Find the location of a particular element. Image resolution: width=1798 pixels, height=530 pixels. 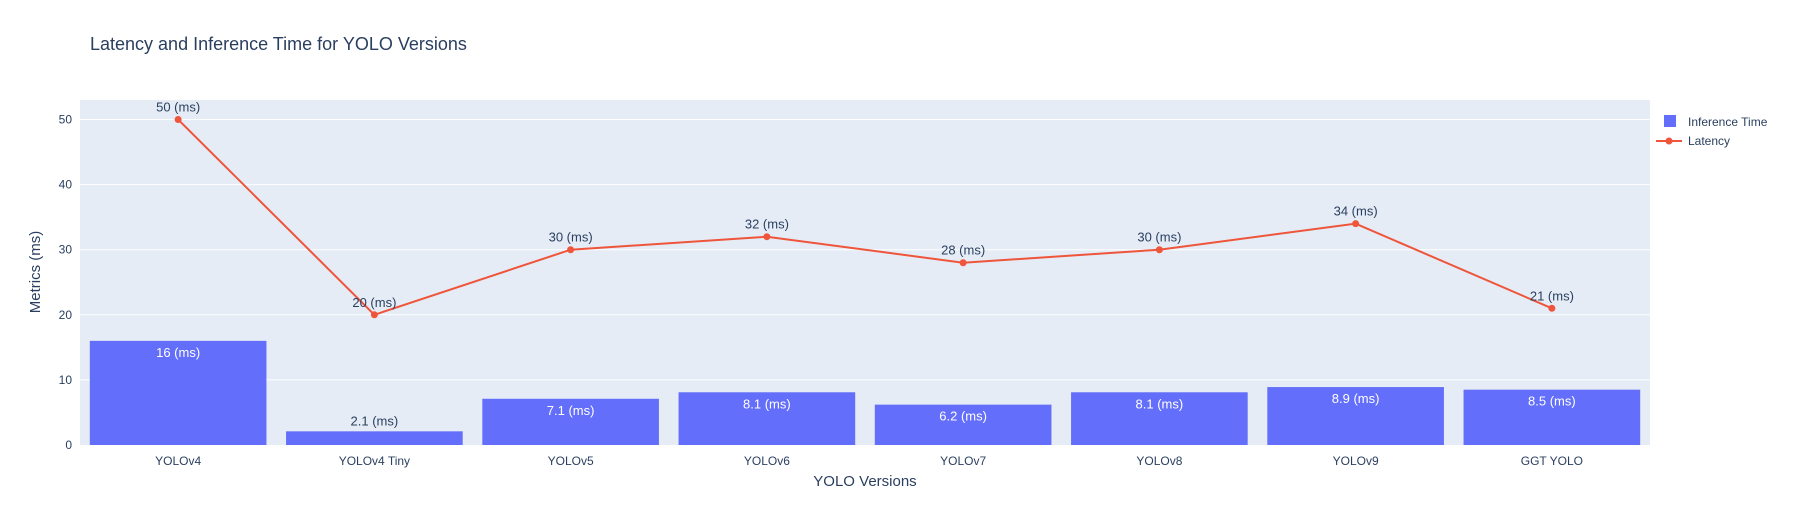

x-tick-label: YOLOv4 Tiny is located at coordinates (374, 461).